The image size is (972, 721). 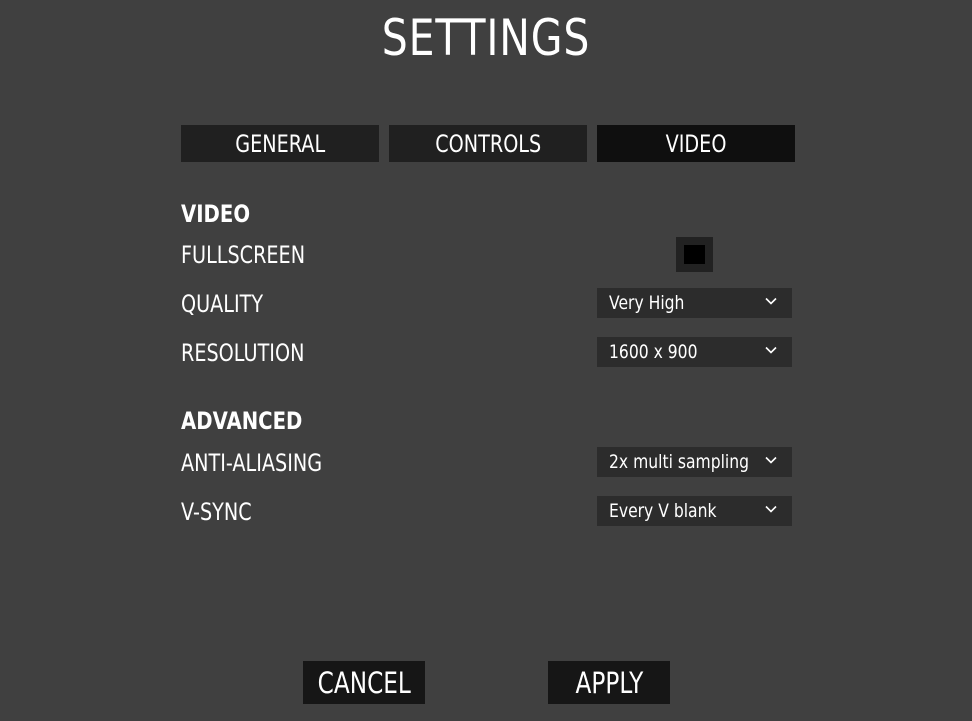 What do you see at coordinates (216, 214) in the screenshot?
I see `video-section-heading: VIDEO` at bounding box center [216, 214].